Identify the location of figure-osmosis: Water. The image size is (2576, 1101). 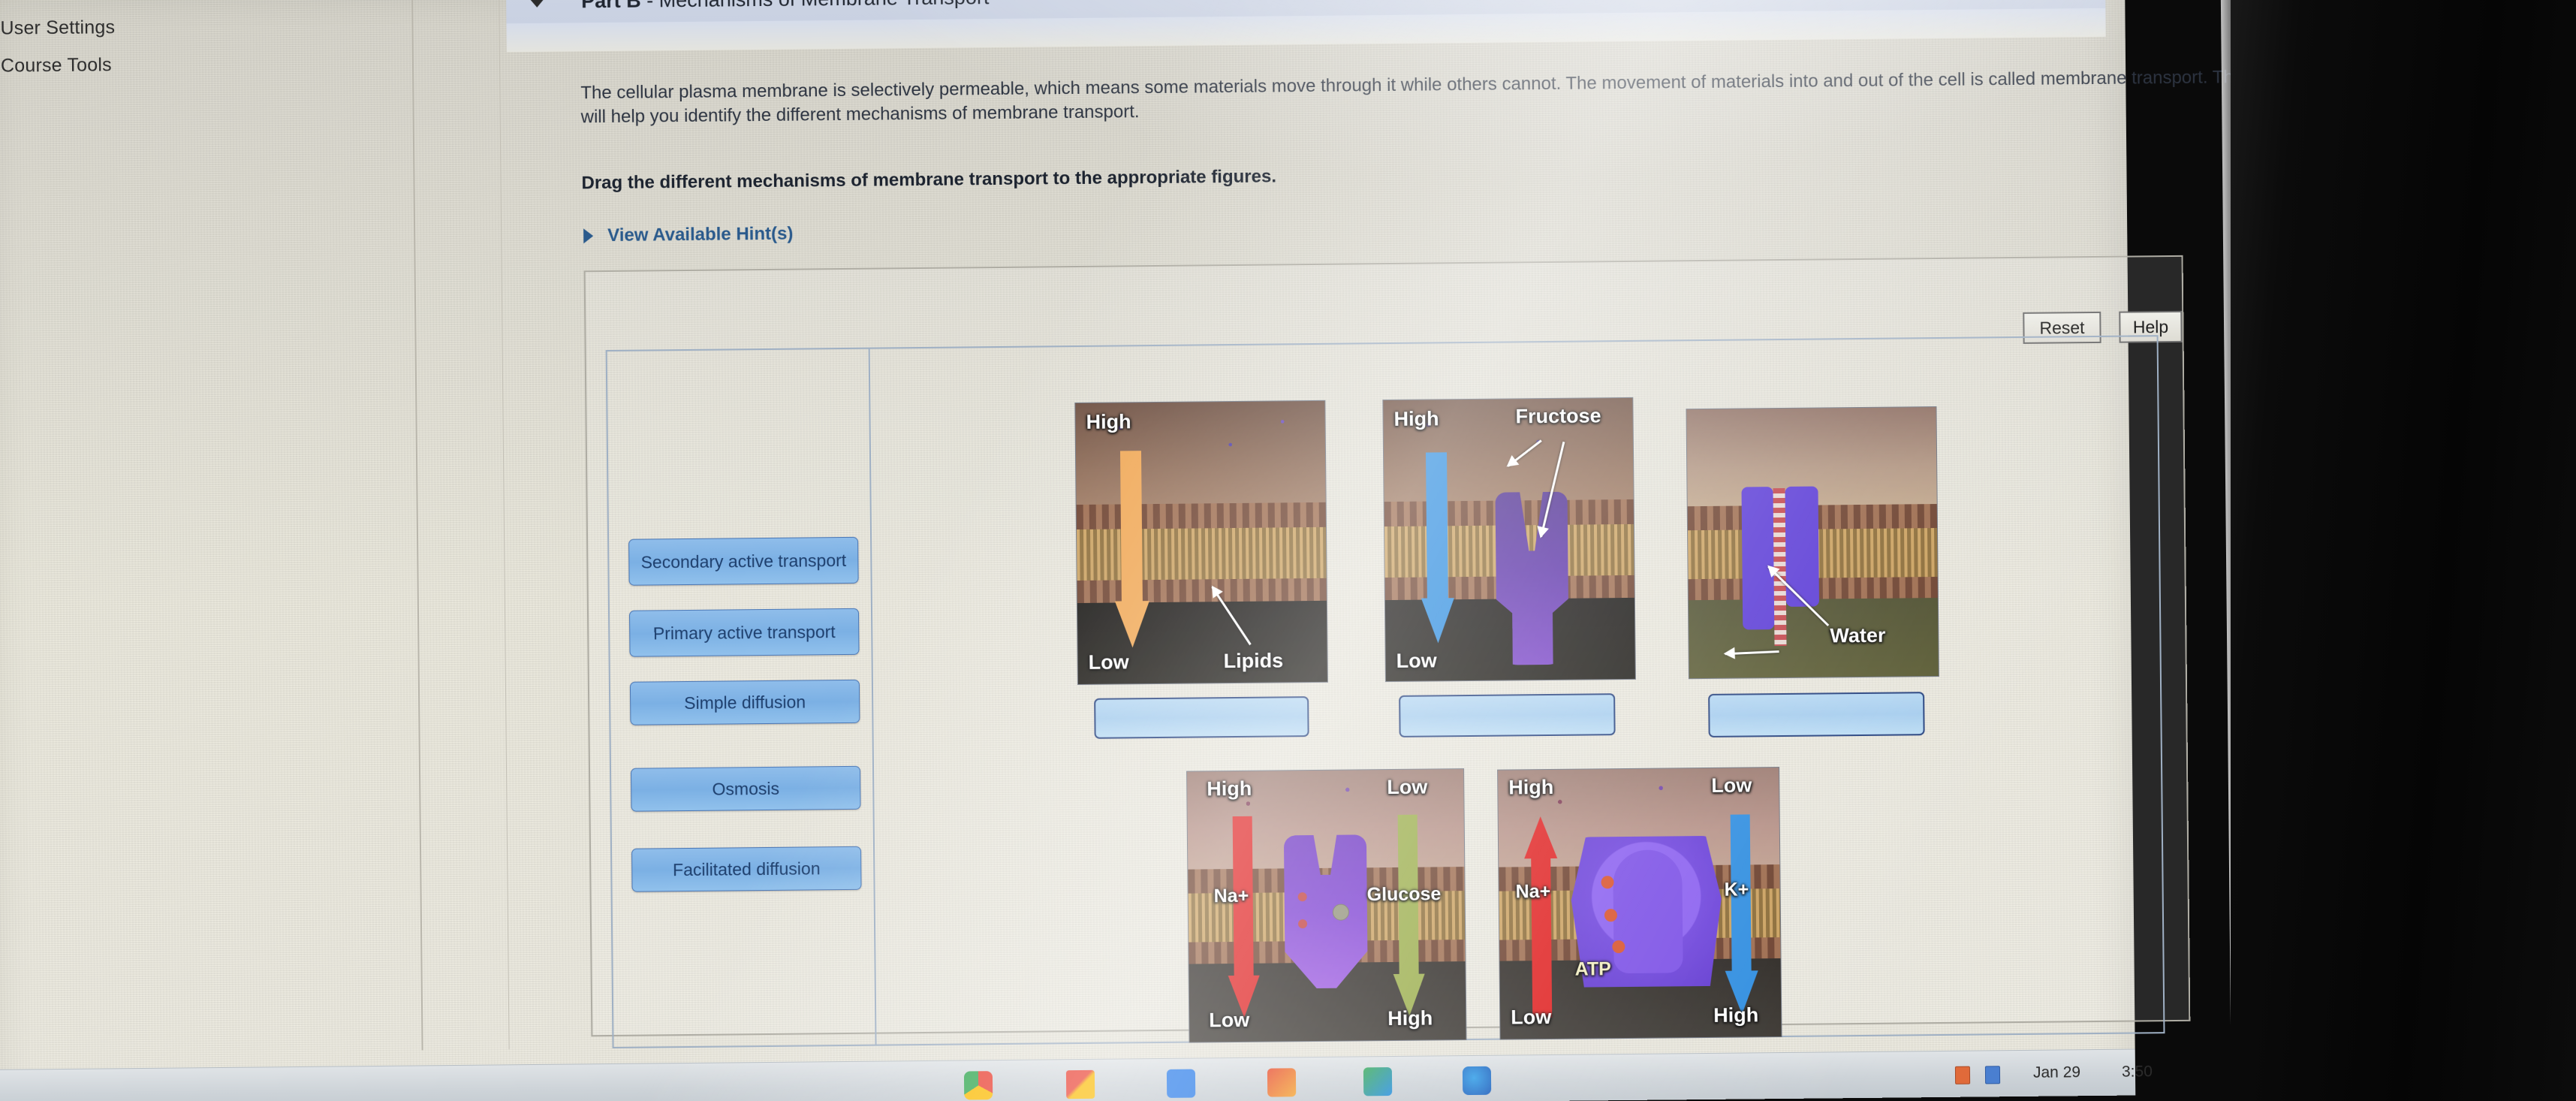
(1812, 543).